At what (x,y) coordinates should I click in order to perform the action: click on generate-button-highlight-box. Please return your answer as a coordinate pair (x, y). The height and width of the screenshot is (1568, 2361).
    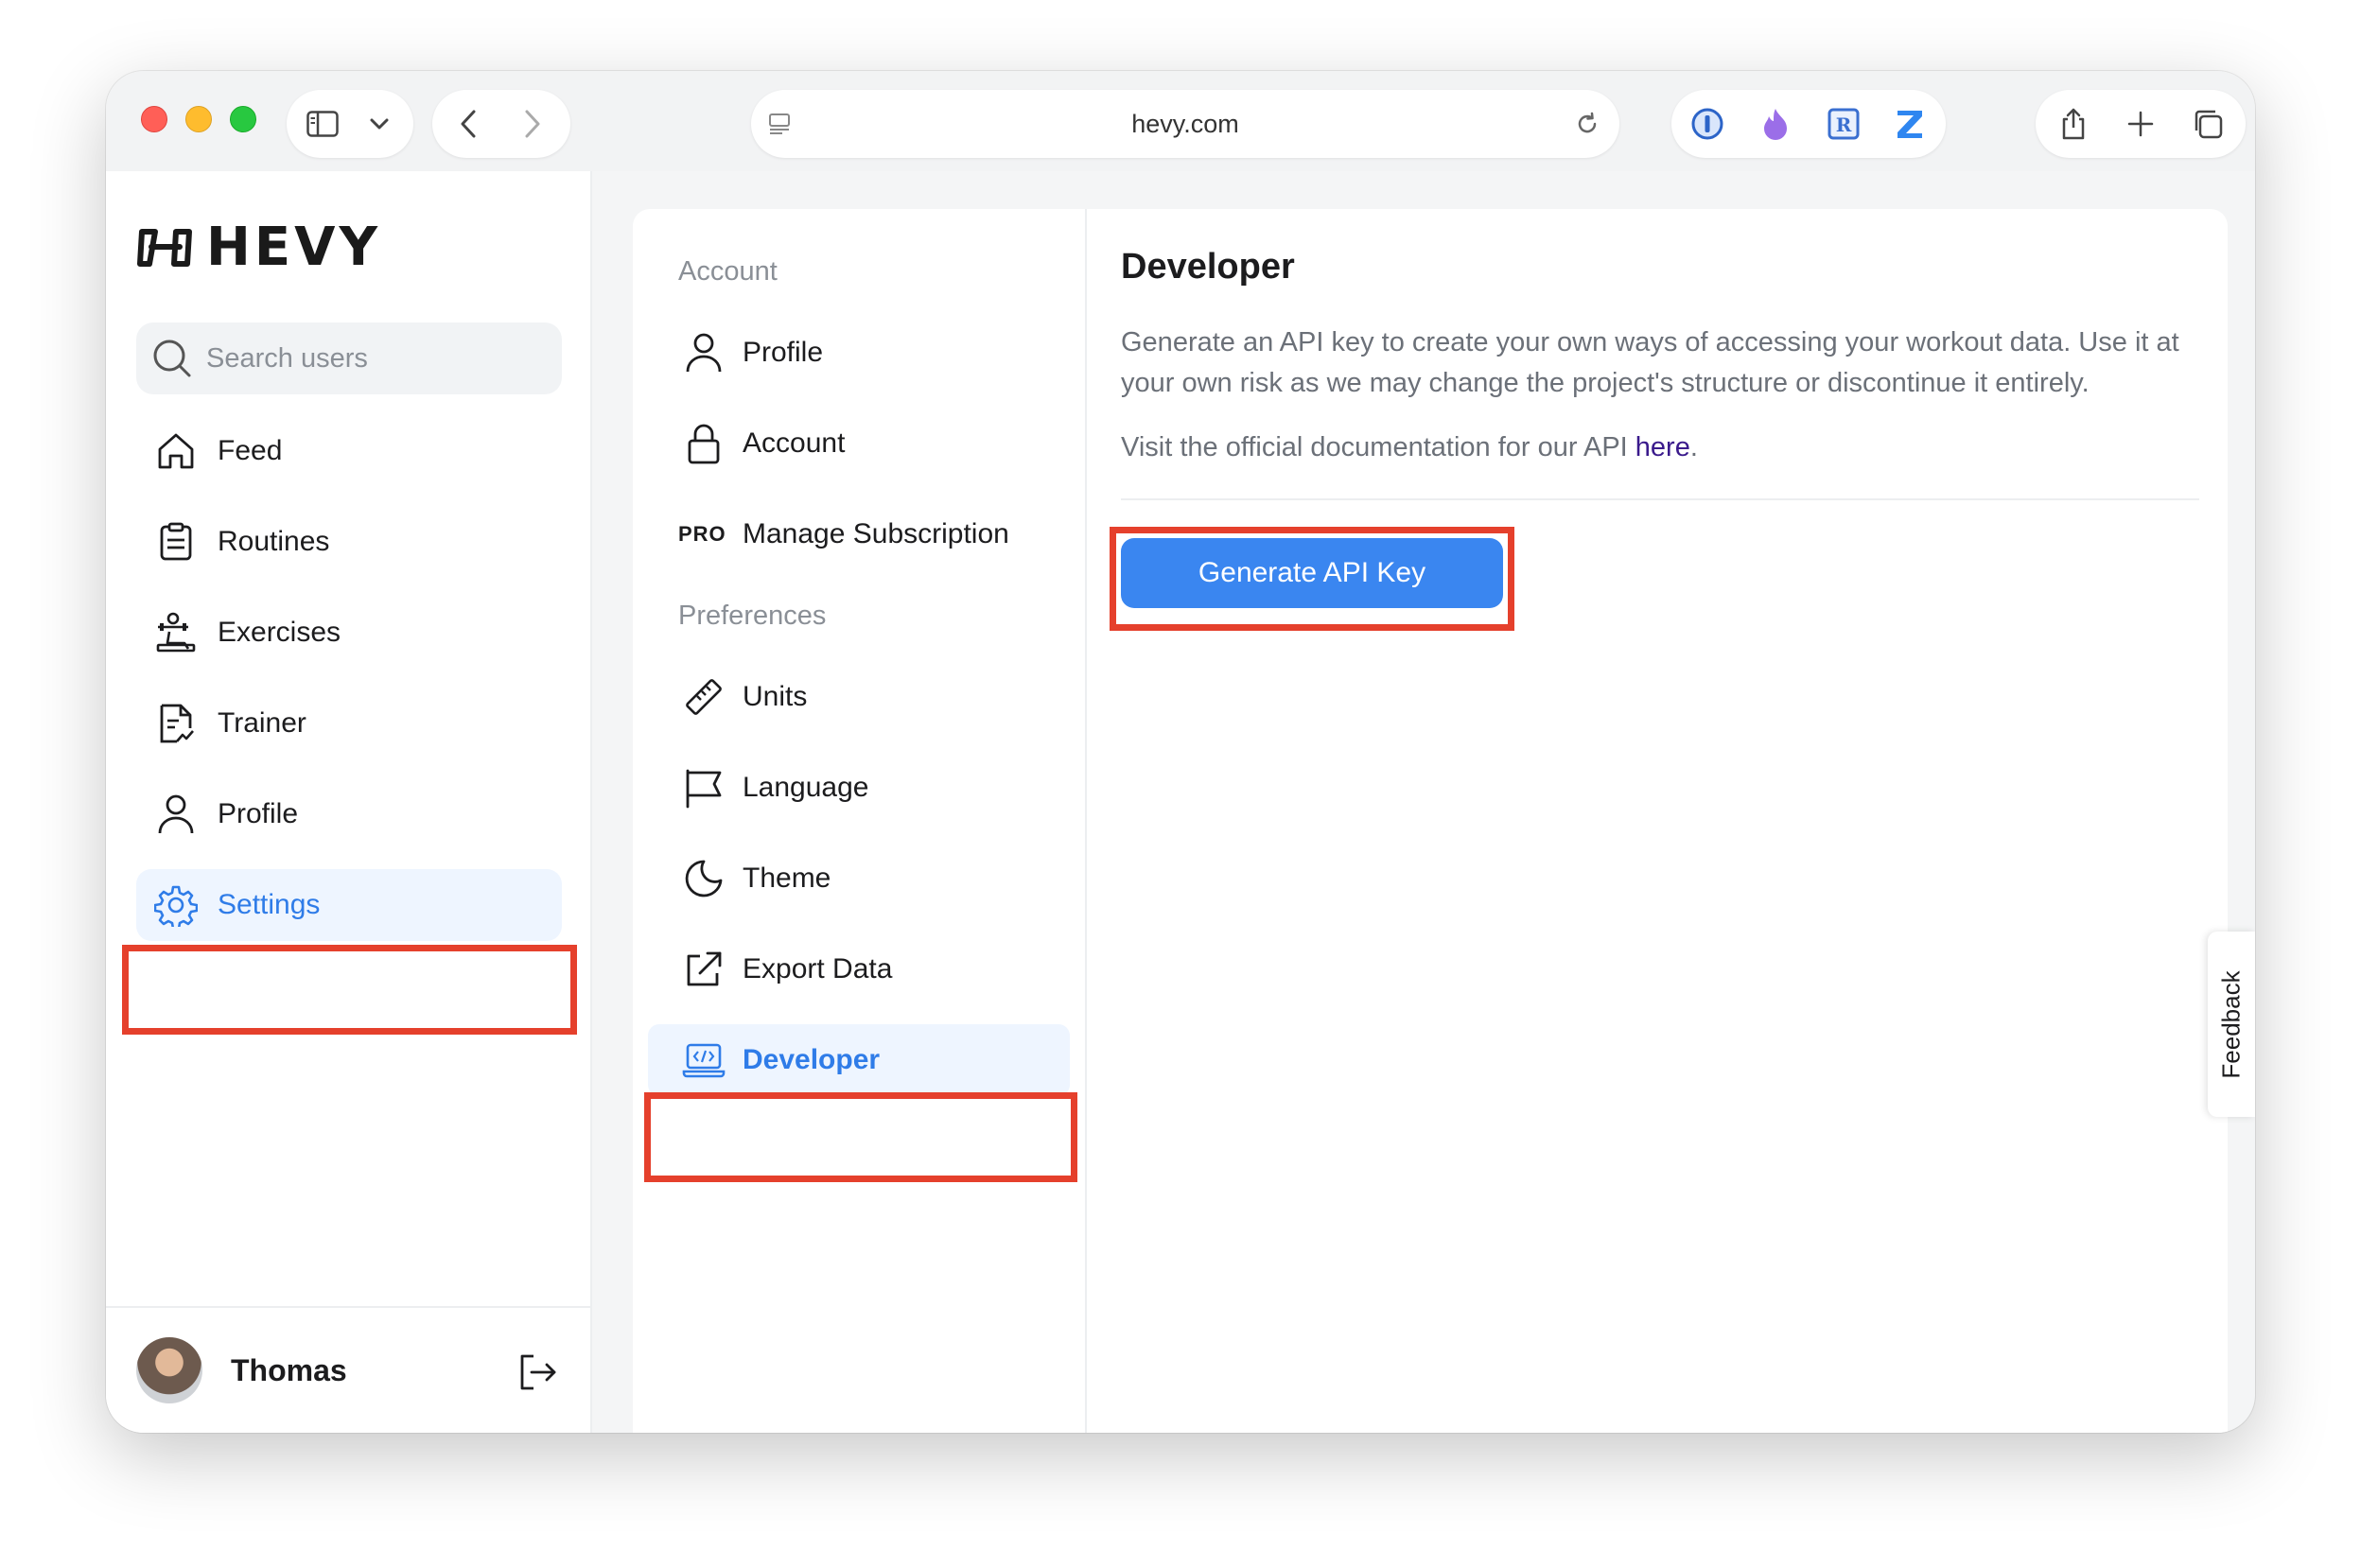
    Looking at the image, I should click on (1312, 579).